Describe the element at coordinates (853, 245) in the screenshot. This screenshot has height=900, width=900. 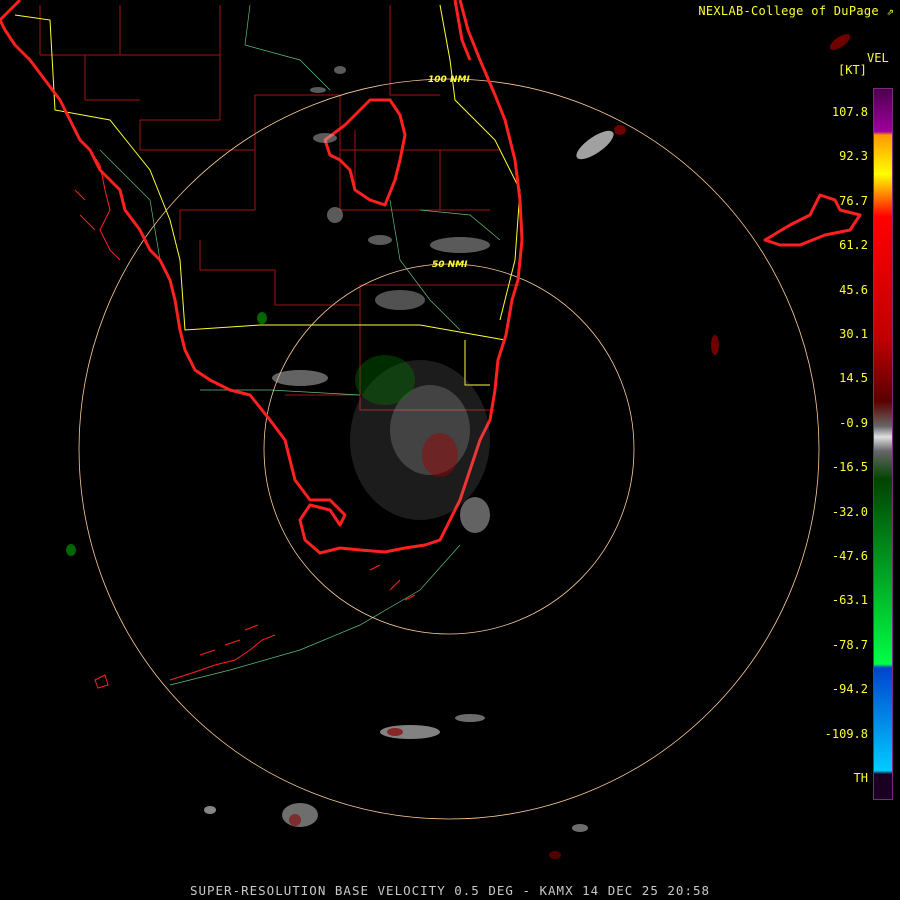
I see `legend-tick: 61.2` at that location.